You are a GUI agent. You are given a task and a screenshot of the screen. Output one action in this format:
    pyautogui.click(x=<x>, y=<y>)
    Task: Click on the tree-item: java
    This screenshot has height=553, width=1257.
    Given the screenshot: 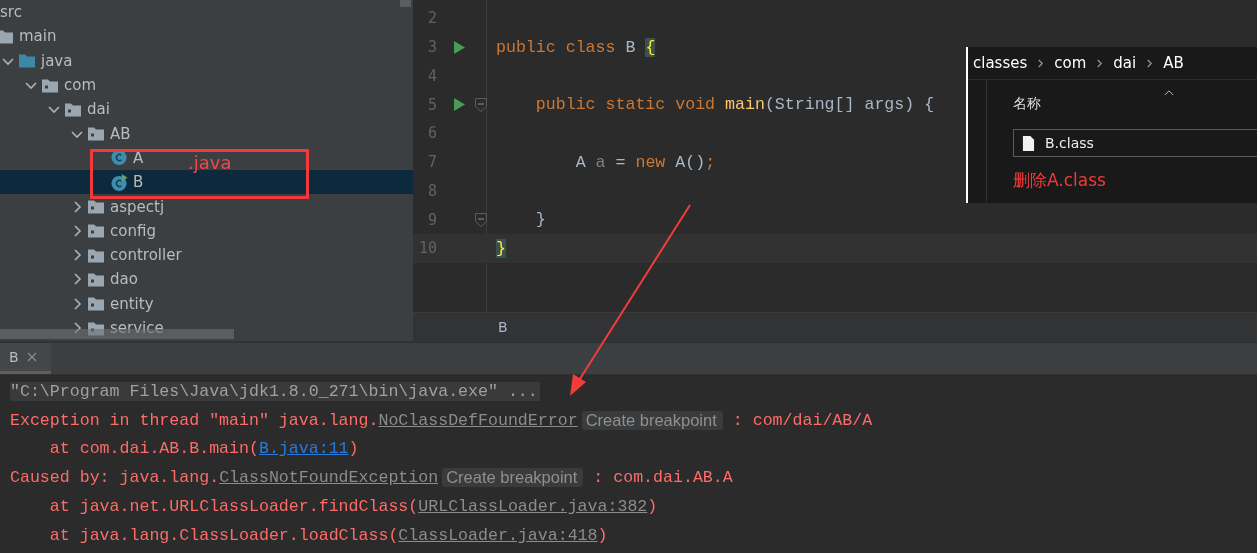 What is the action you would take?
    pyautogui.click(x=38, y=60)
    